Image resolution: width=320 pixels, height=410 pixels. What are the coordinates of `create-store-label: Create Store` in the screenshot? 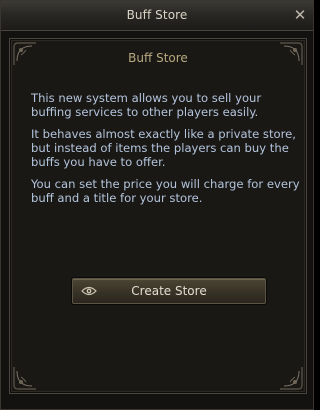 It's located at (169, 291).